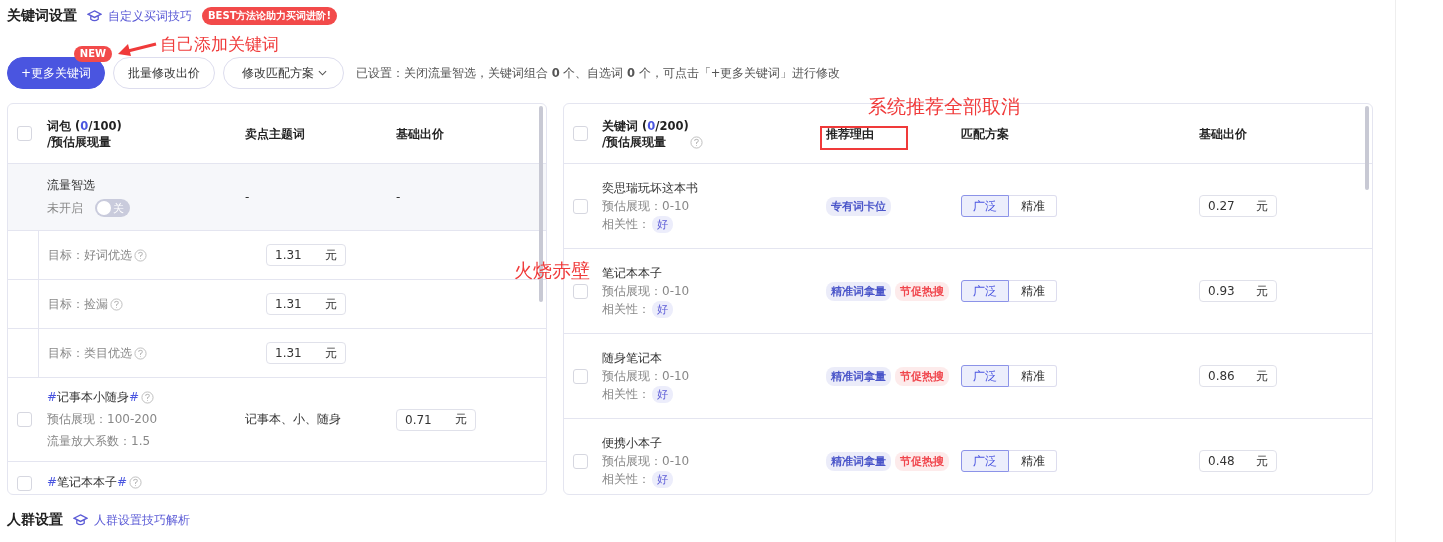 This screenshot has width=1443, height=542. What do you see at coordinates (645, 133) in the screenshot?
I see `column-header: 关键词 (0/200) /预估展现量` at bounding box center [645, 133].